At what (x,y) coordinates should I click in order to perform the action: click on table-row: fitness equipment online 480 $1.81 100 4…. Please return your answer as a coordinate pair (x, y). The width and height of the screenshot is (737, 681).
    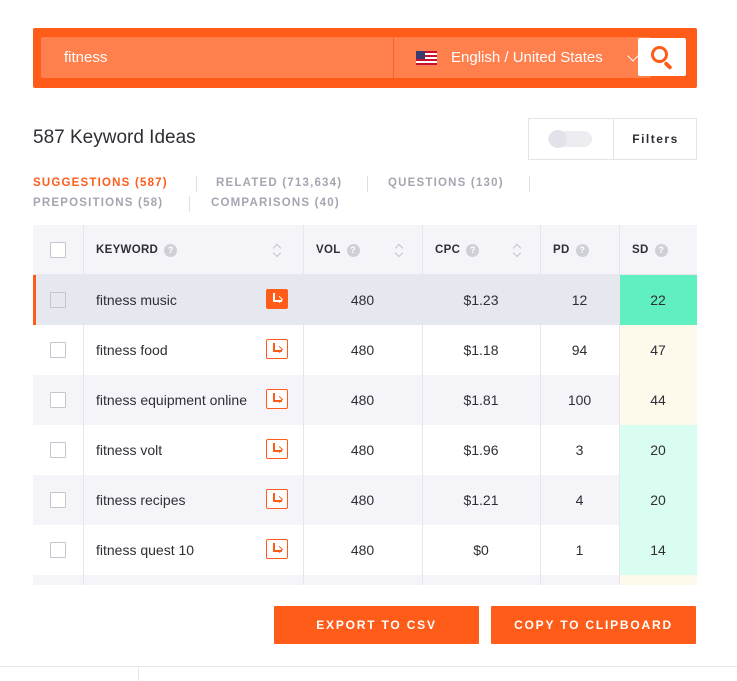
    Looking at the image, I should click on (365, 400).